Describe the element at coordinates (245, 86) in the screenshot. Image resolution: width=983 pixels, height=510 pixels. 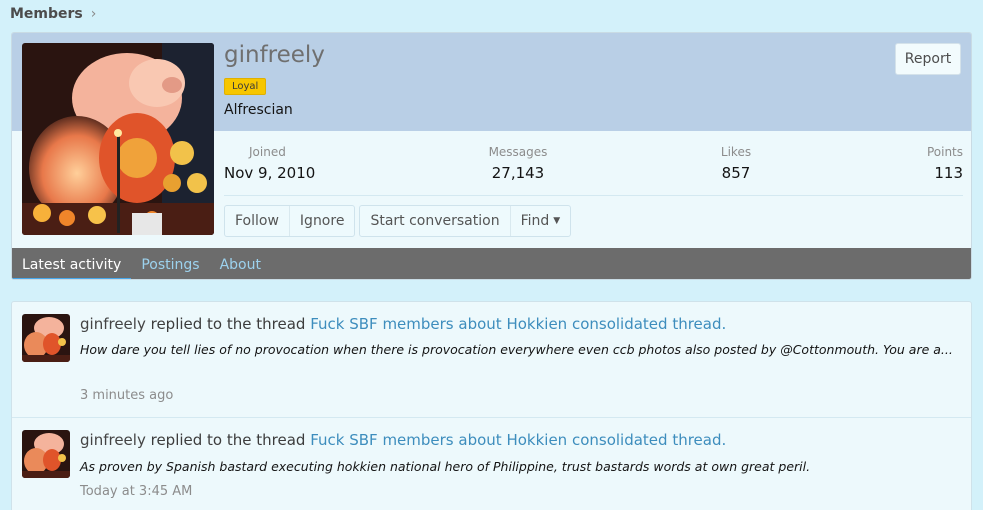
I see `user-banner-badge: Loyal` at that location.